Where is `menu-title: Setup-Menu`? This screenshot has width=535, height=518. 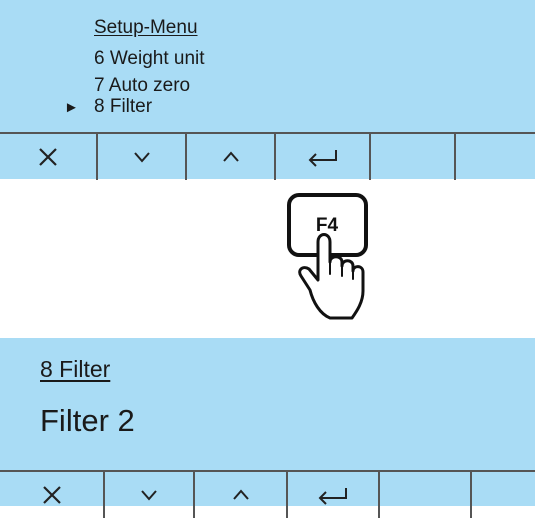
menu-title: Setup-Menu is located at coordinates (146, 27).